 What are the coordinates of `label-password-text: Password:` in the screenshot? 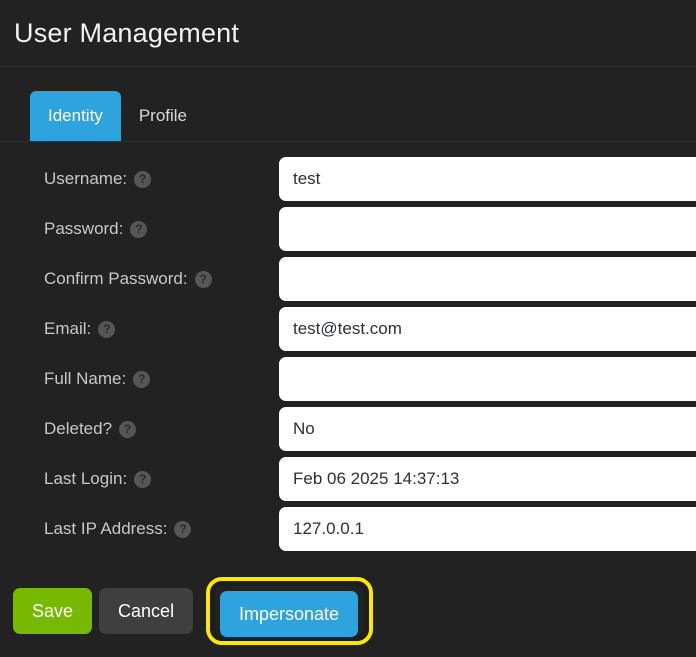 It's located at (84, 228).